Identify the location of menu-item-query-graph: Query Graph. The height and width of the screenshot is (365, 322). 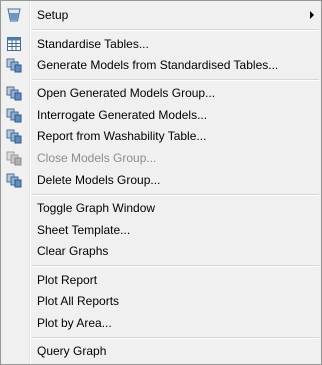
(161, 351).